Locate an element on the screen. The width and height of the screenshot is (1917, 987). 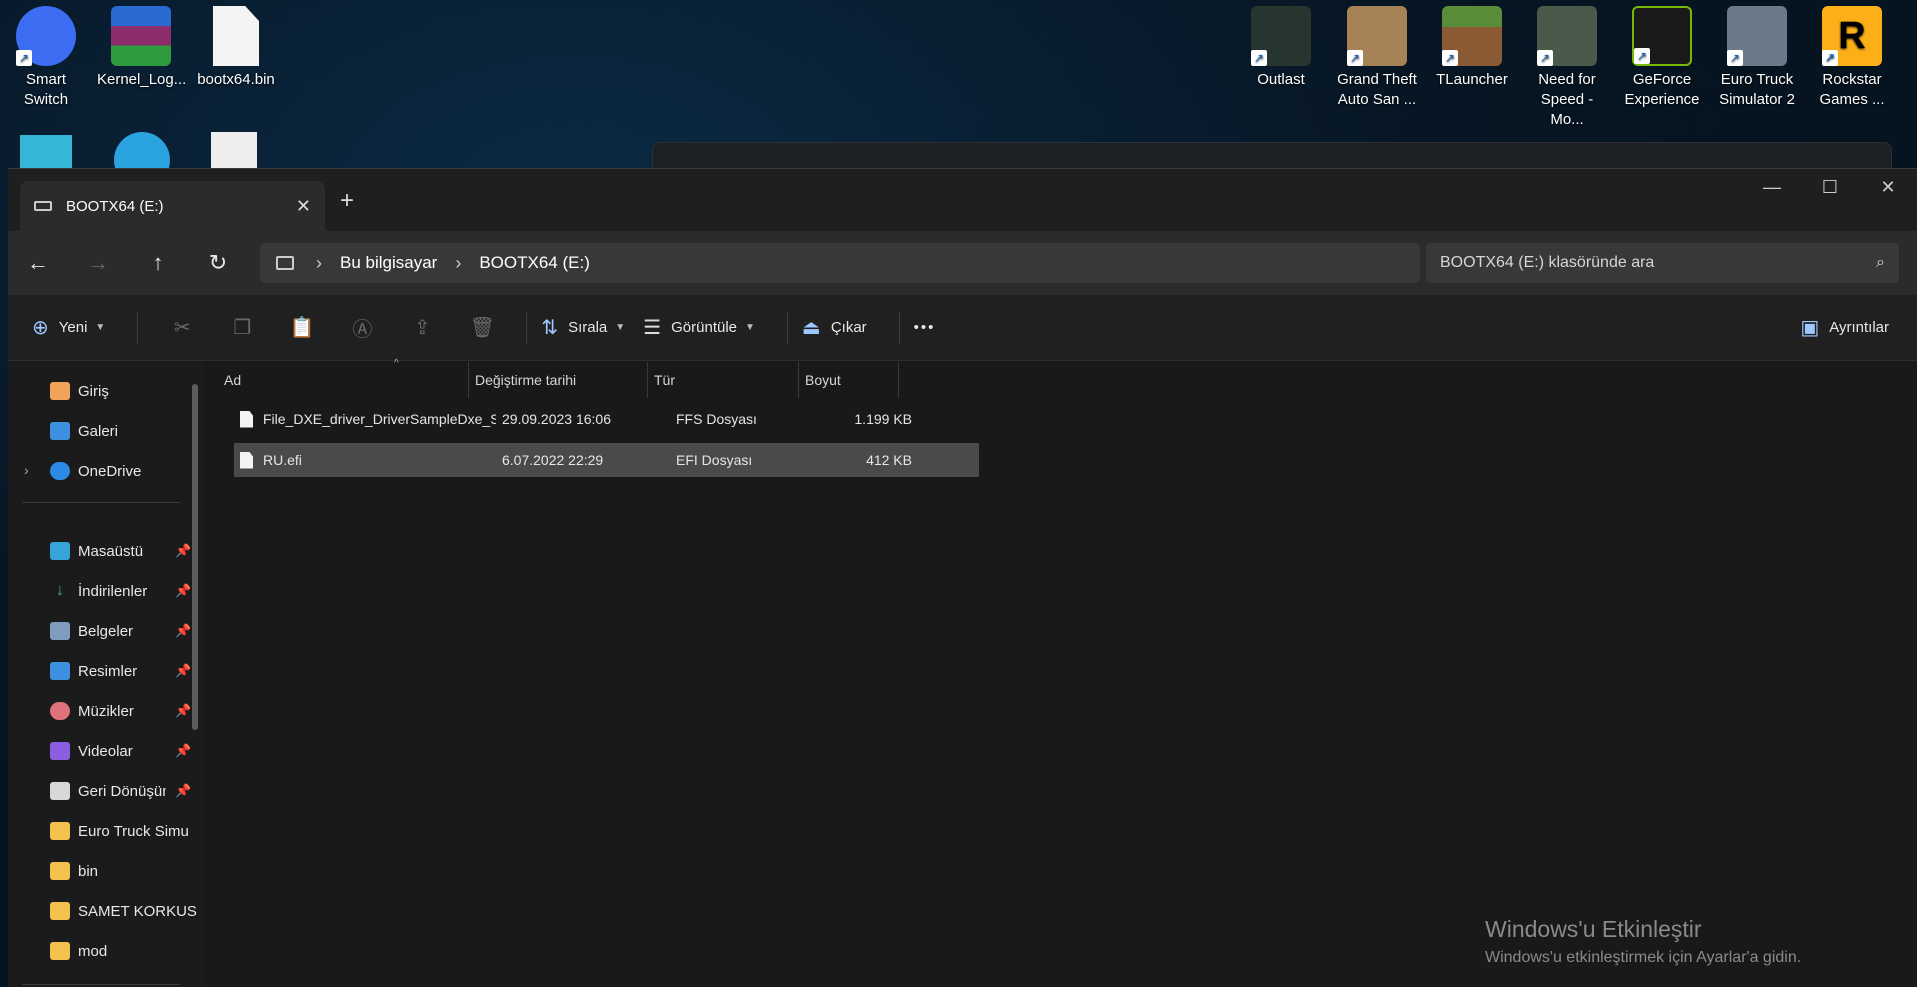
sidebar-item-mod: mod is located at coordinates (125, 951).